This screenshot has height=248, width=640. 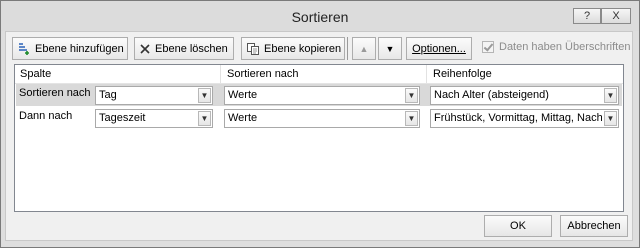 What do you see at coordinates (36, 74) in the screenshot?
I see `header-column: Spalte` at bounding box center [36, 74].